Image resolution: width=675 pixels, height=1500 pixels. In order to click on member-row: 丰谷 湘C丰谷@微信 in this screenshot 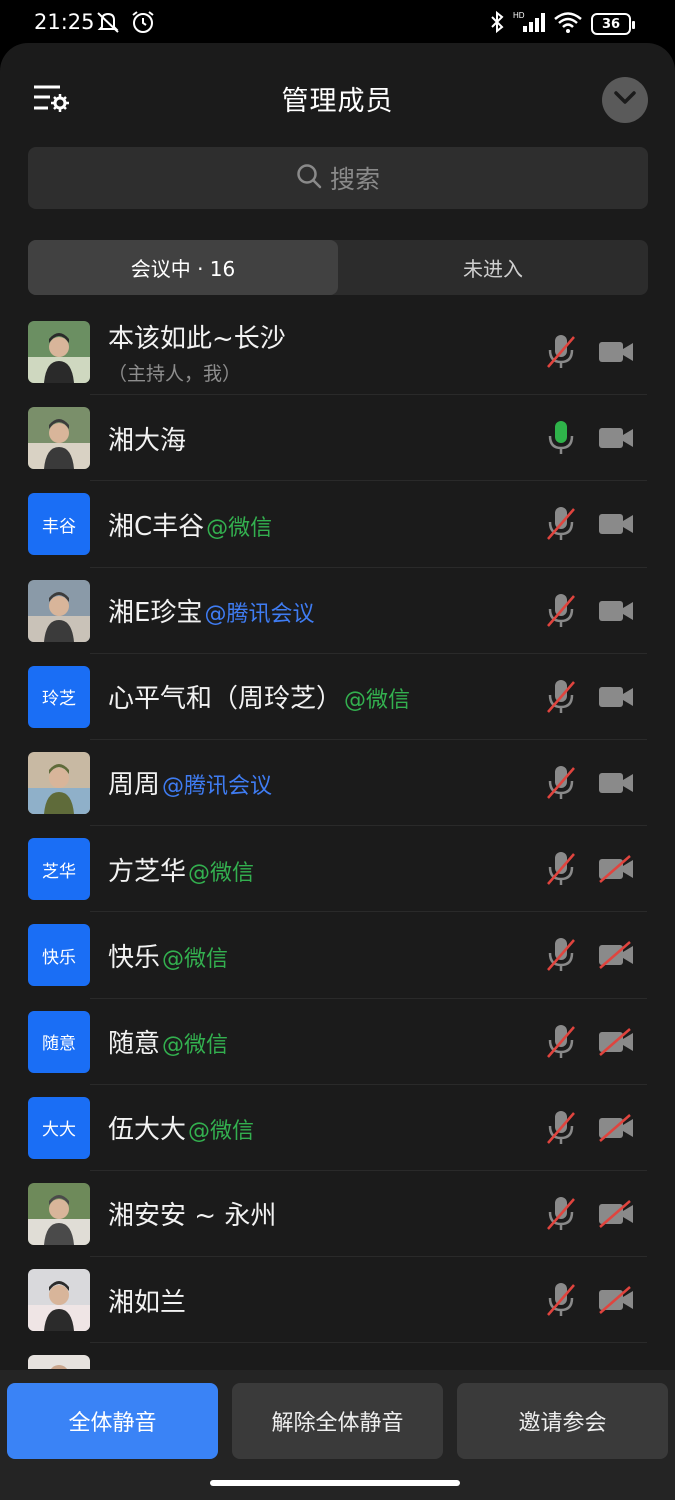, I will do `click(337, 524)`.